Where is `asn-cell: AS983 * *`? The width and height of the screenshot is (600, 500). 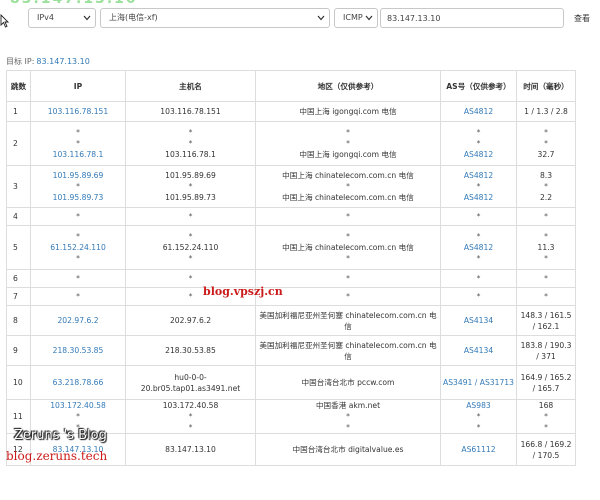
asn-cell: AS983 * * is located at coordinates (478, 416).